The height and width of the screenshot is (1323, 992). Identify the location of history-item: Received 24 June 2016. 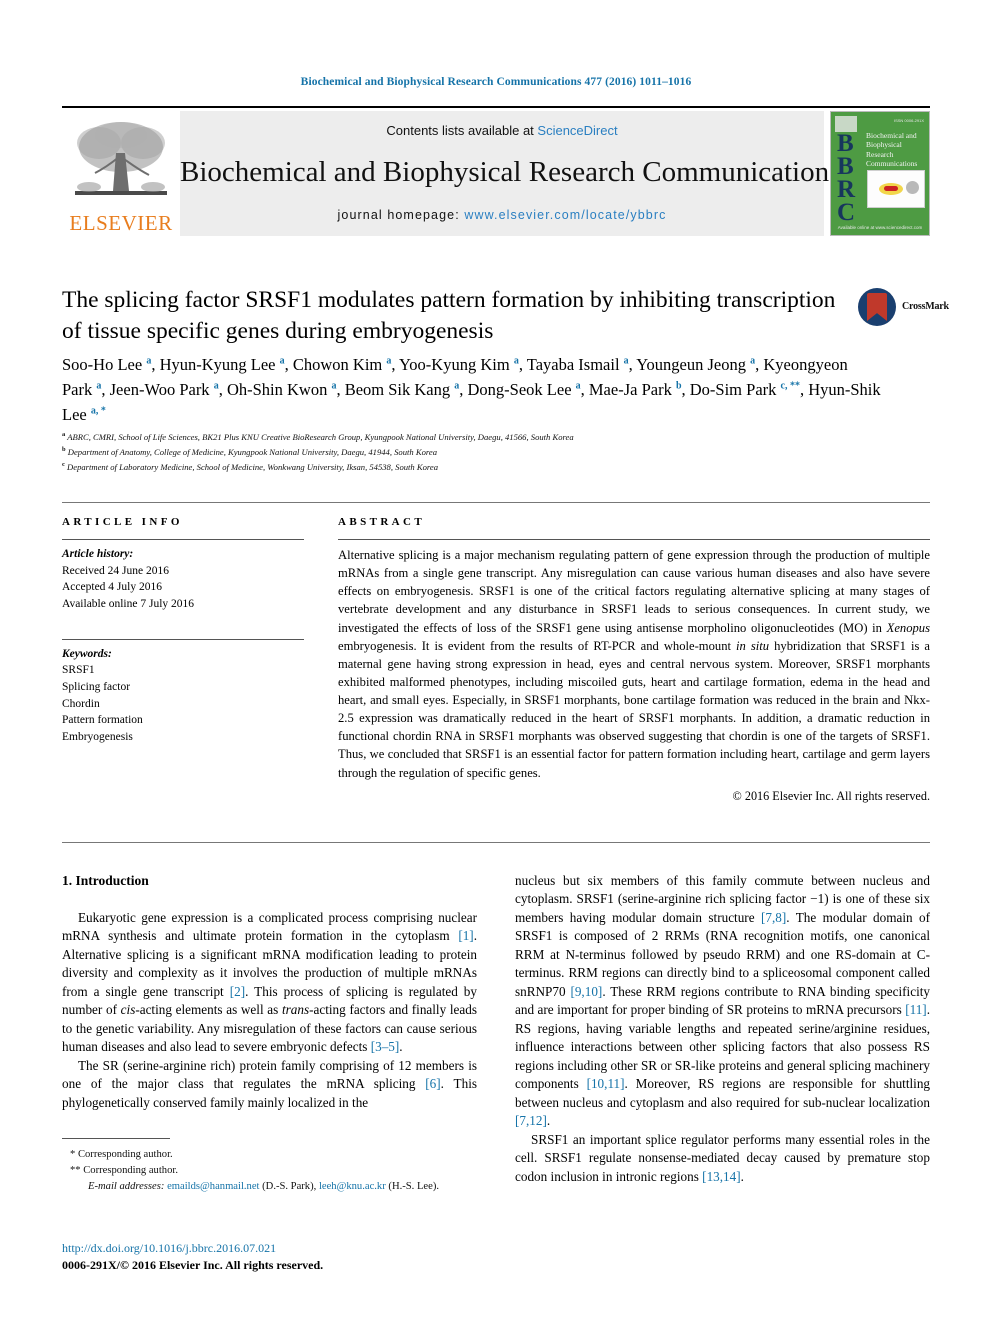
(115, 570).